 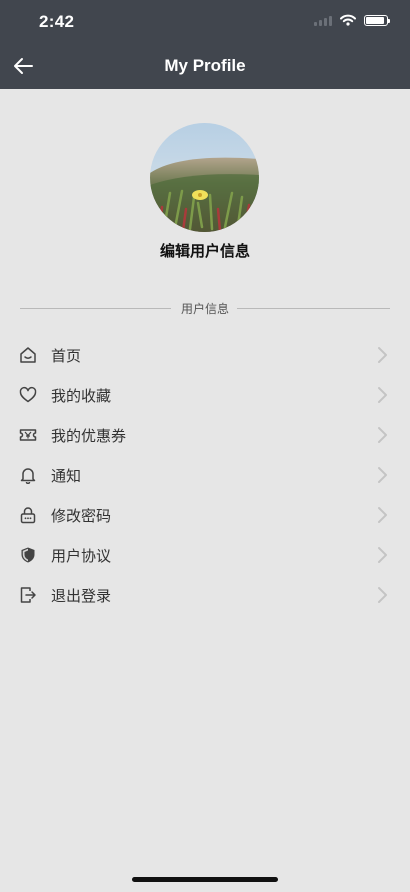 What do you see at coordinates (81, 395) in the screenshot?
I see `menu-item-label: 我的收藏` at bounding box center [81, 395].